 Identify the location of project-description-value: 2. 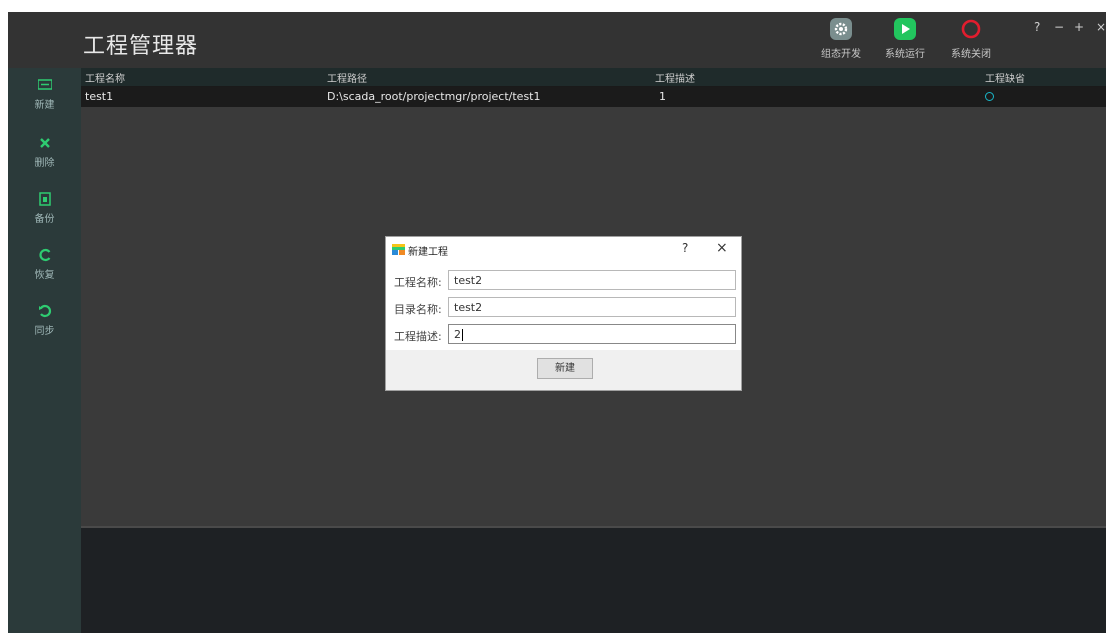
(457, 334).